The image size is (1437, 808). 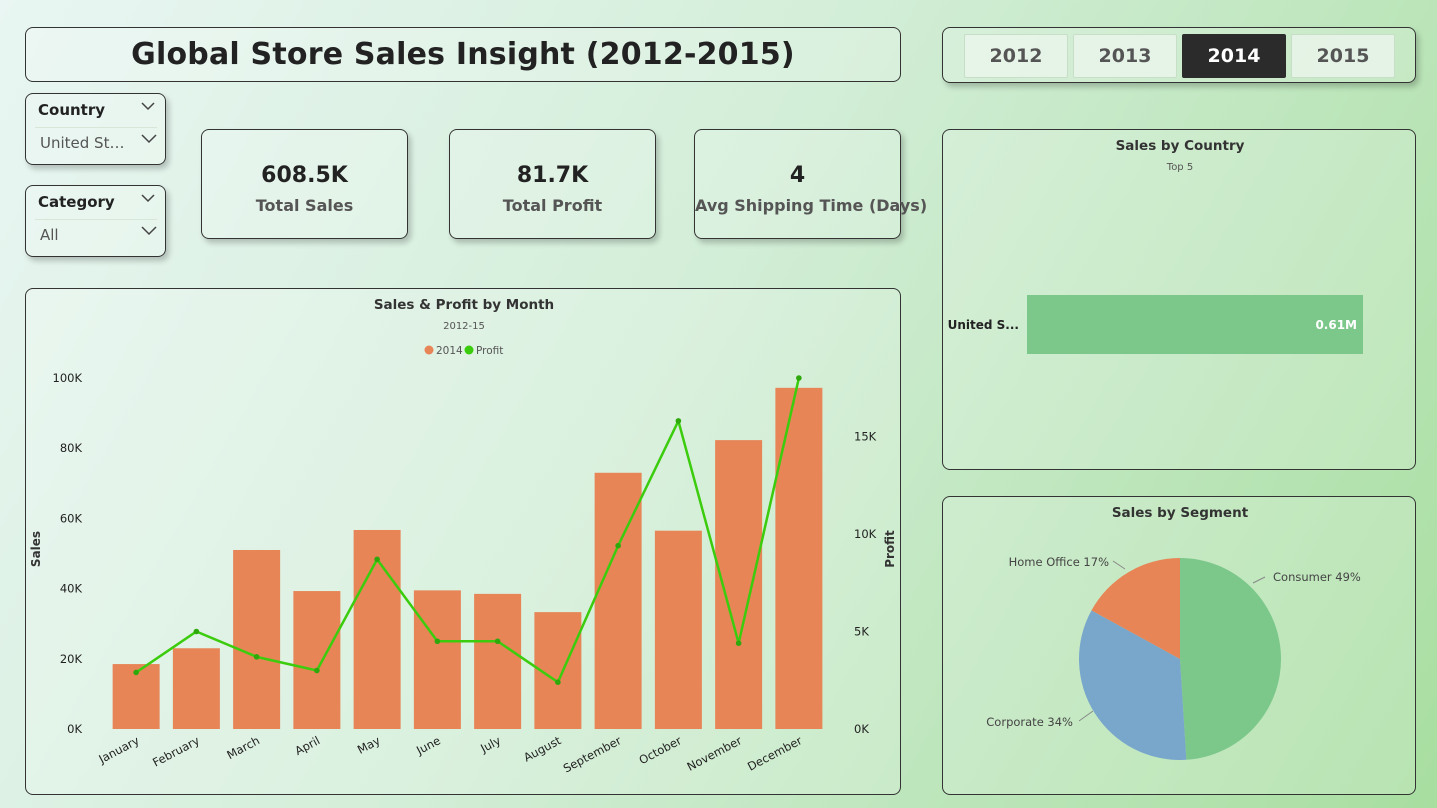 I want to click on bar-october, so click(x=678, y=629).